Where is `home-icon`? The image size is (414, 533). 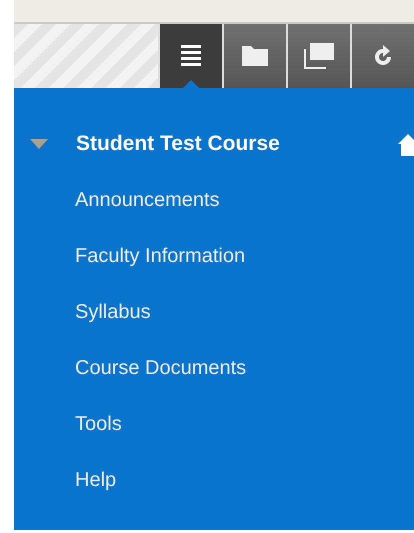
home-icon is located at coordinates (406, 145).